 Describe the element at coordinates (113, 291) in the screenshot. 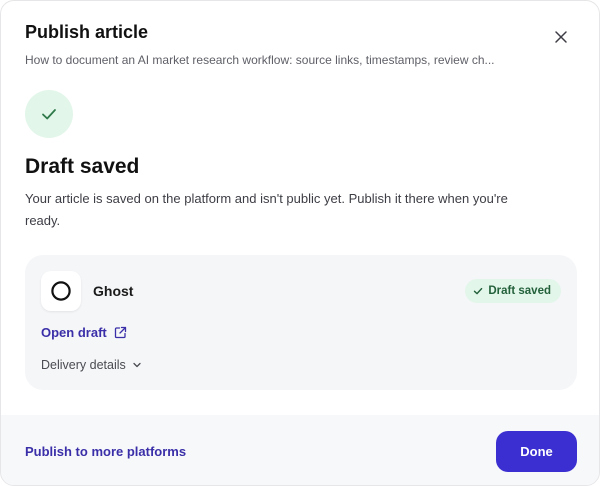

I see `platform-name: Ghost` at that location.